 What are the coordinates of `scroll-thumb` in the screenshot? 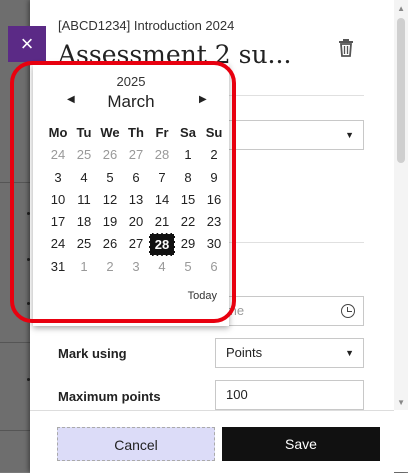 It's located at (401, 90).